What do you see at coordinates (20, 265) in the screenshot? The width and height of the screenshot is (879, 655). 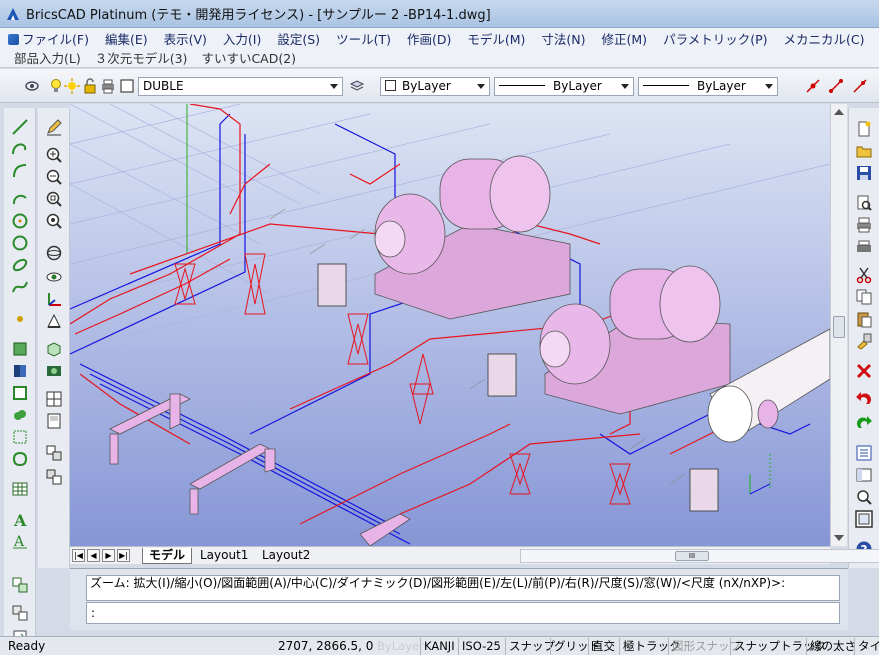 I see `ellipse-tool-icon` at bounding box center [20, 265].